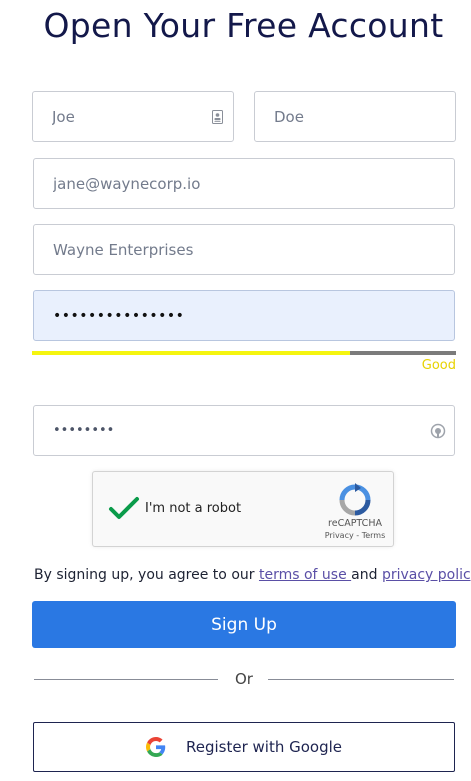 This screenshot has height=781, width=471. What do you see at coordinates (438, 431) in the screenshot?
I see `password-reveal-icon` at bounding box center [438, 431].